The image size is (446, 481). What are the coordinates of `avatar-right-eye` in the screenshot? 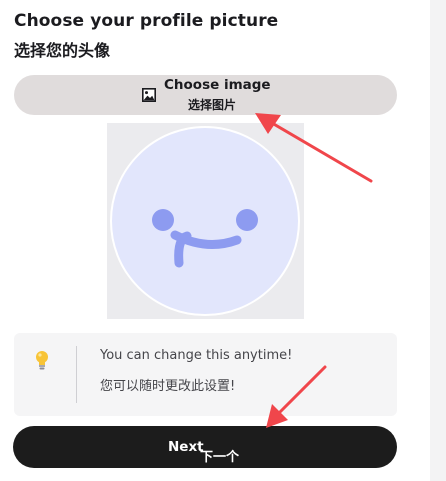 It's located at (247, 220).